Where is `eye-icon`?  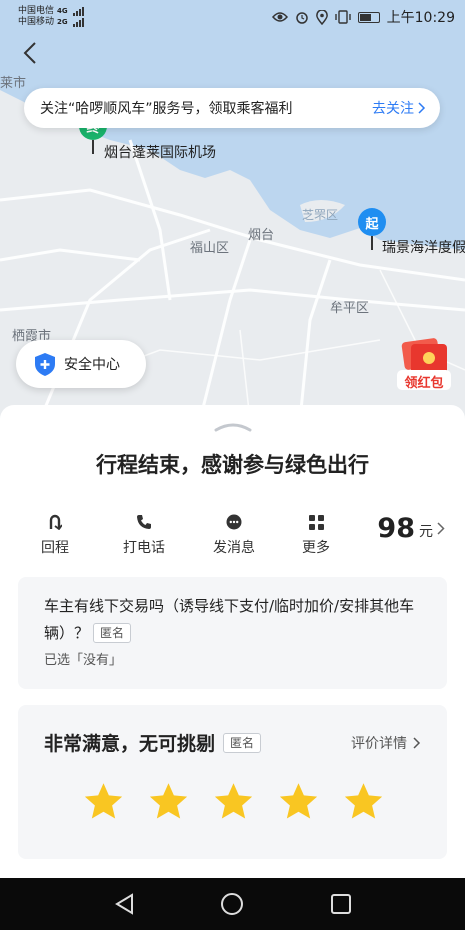 eye-icon is located at coordinates (279, 17).